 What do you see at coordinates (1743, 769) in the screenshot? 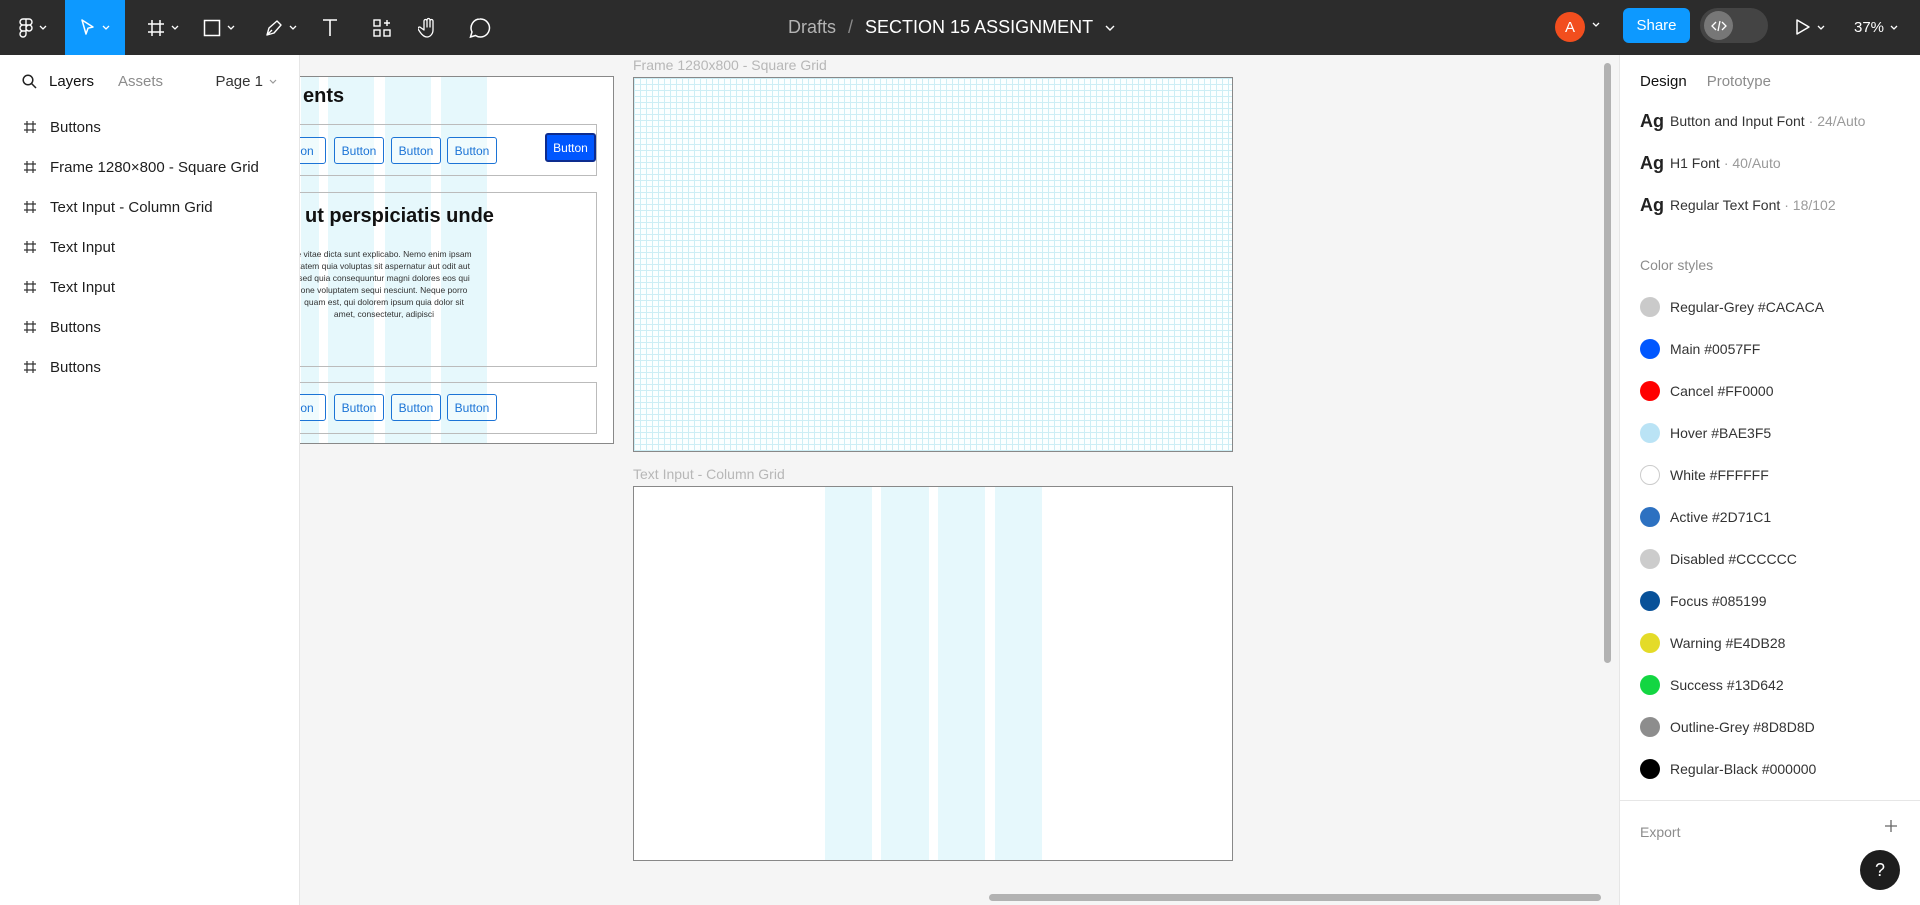
I see `color-style-label: Regular-Black #000000` at bounding box center [1743, 769].